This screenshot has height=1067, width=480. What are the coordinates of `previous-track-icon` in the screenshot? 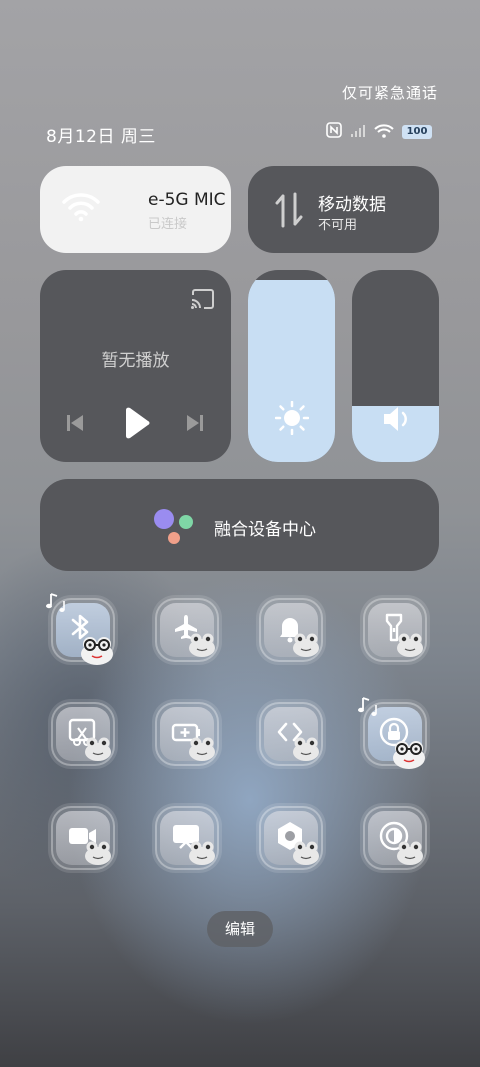 It's located at (75, 425).